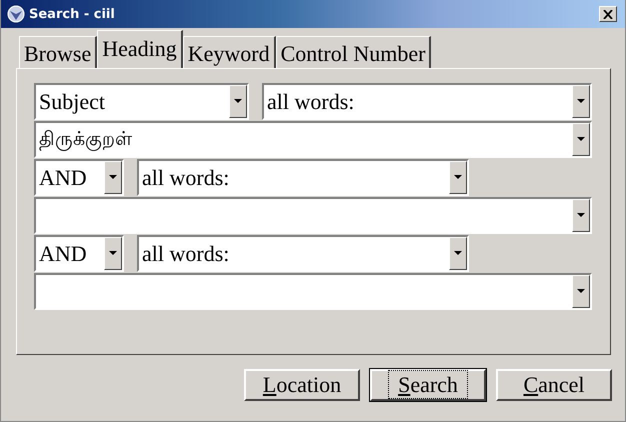 This screenshot has height=422, width=626. Describe the element at coordinates (72, 14) in the screenshot. I see `window-title: Search - ciil` at that location.